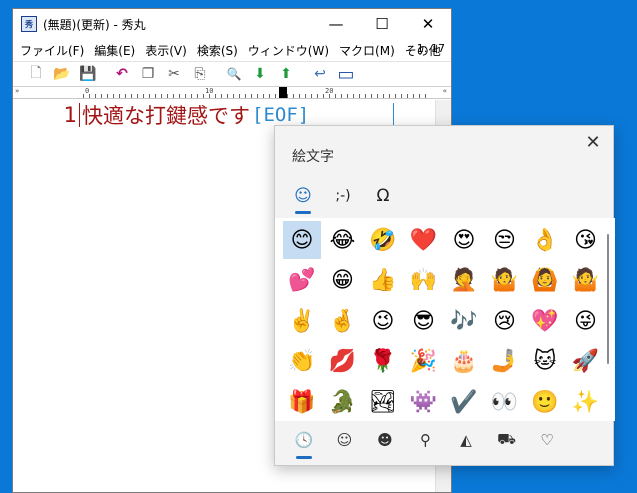  I want to click on emoji-grid-scrollbar, so click(608, 299).